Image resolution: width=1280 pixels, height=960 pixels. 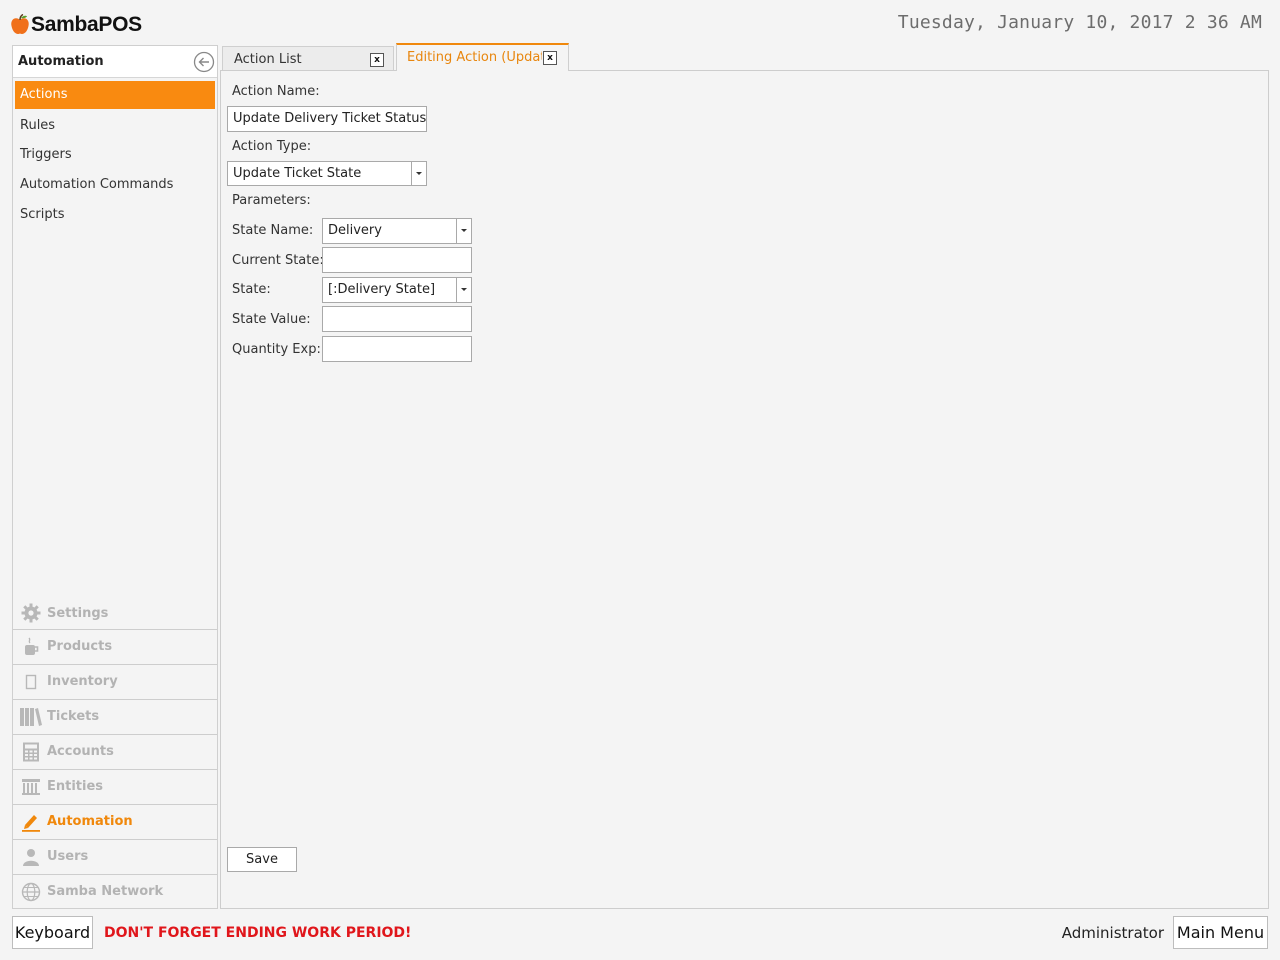 What do you see at coordinates (115, 786) in the screenshot?
I see `module-entities: Entities` at bounding box center [115, 786].